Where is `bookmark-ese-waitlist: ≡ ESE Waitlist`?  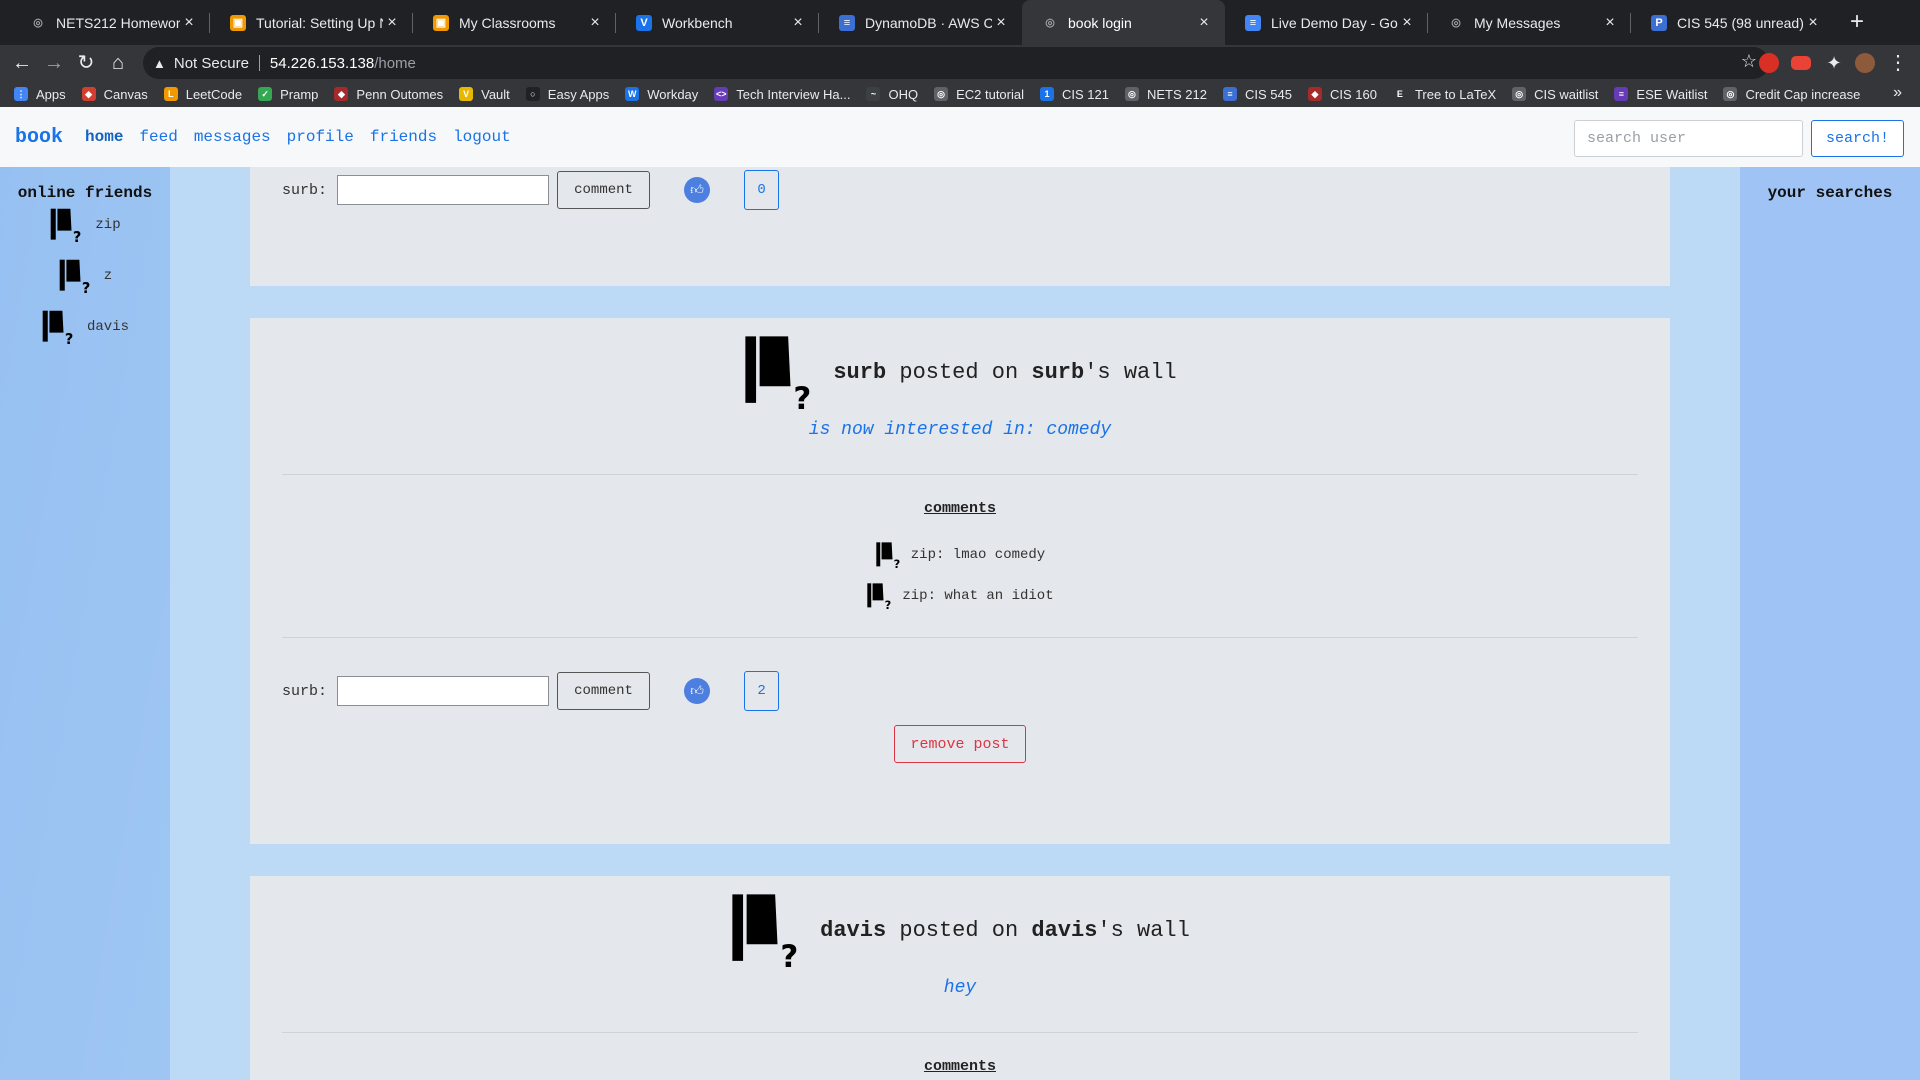
bookmark-ese-waitlist: ≡ ESE Waitlist is located at coordinates (1660, 94).